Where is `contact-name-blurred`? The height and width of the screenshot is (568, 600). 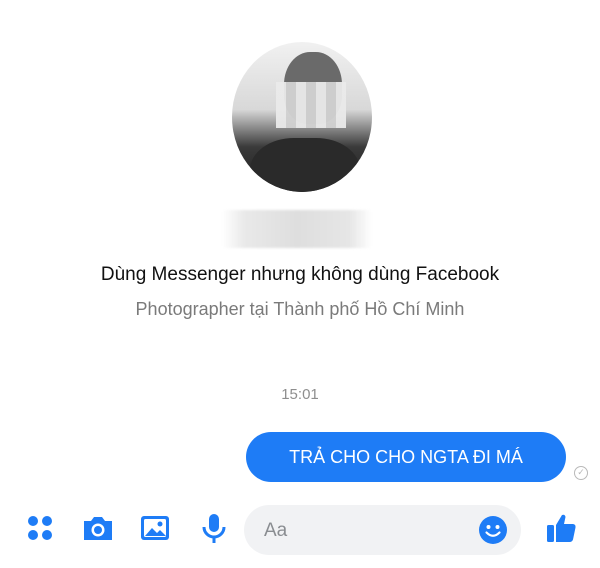 contact-name-blurred is located at coordinates (297, 229).